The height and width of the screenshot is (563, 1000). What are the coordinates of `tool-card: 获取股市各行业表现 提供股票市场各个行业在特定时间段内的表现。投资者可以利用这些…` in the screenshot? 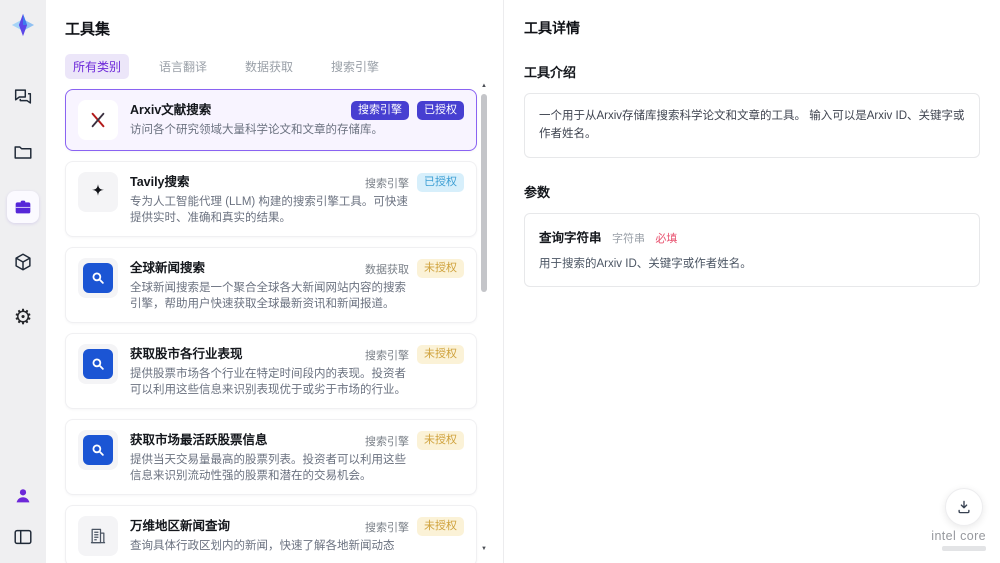 It's located at (271, 371).